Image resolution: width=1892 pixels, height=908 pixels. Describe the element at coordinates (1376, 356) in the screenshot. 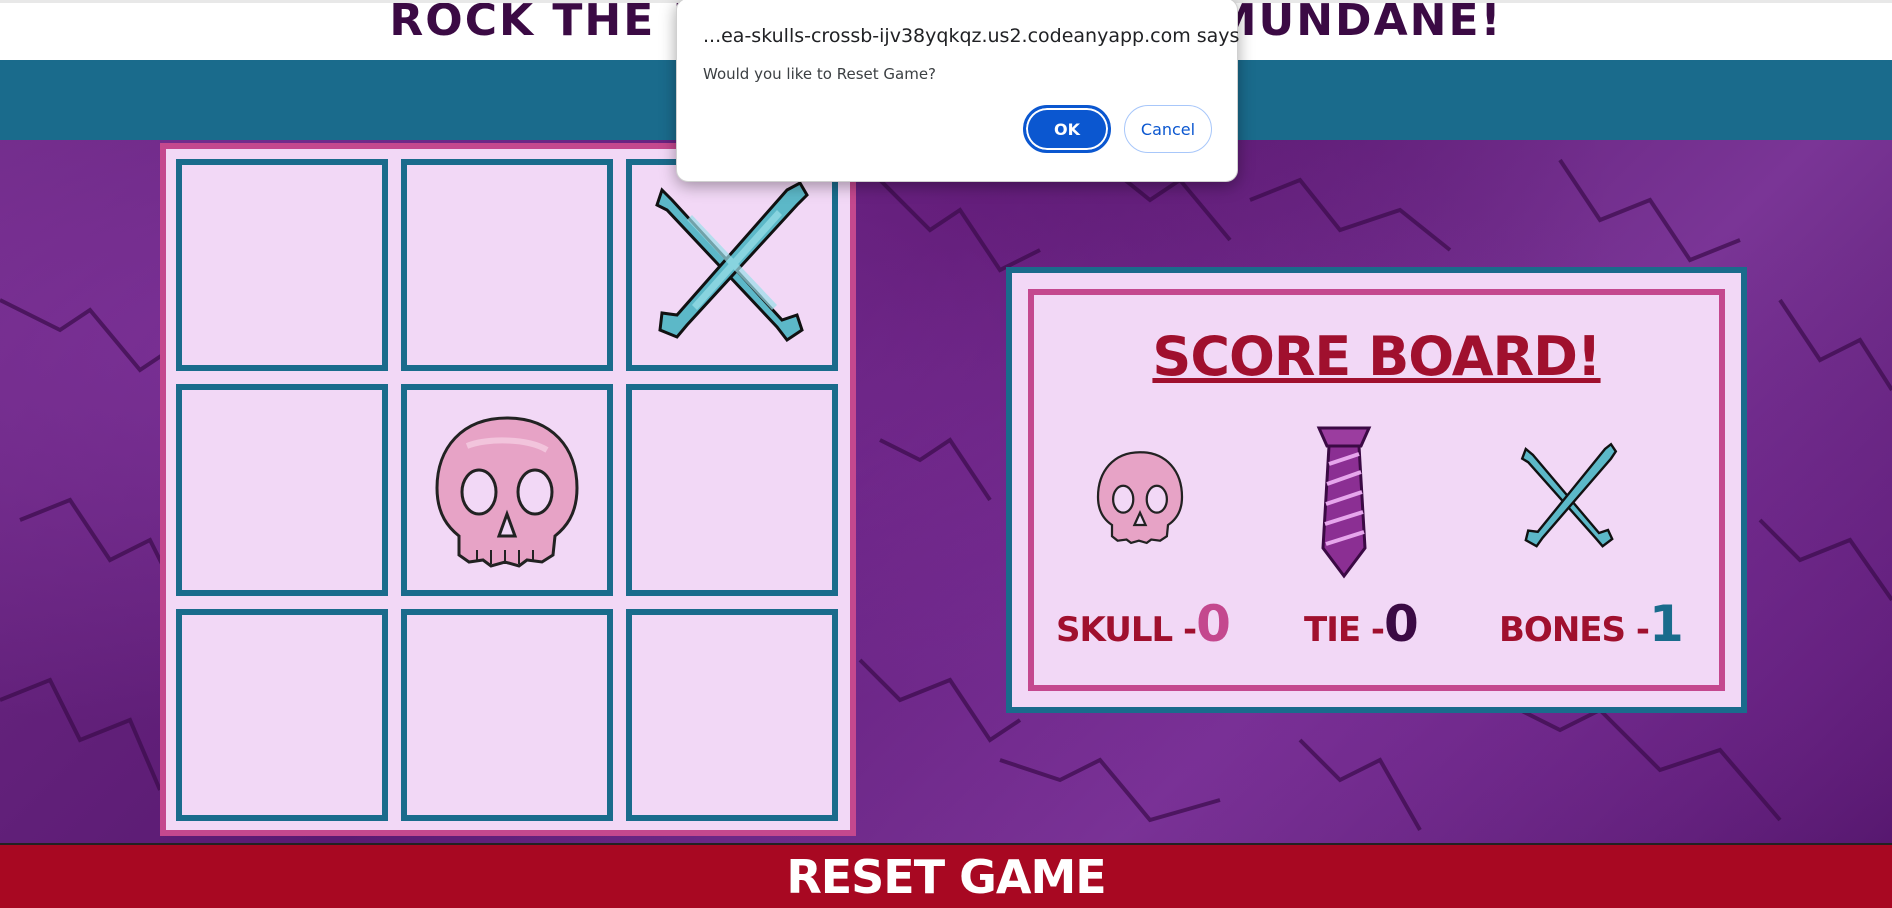

I see `score-board-title: SCORE BOARD!` at that location.